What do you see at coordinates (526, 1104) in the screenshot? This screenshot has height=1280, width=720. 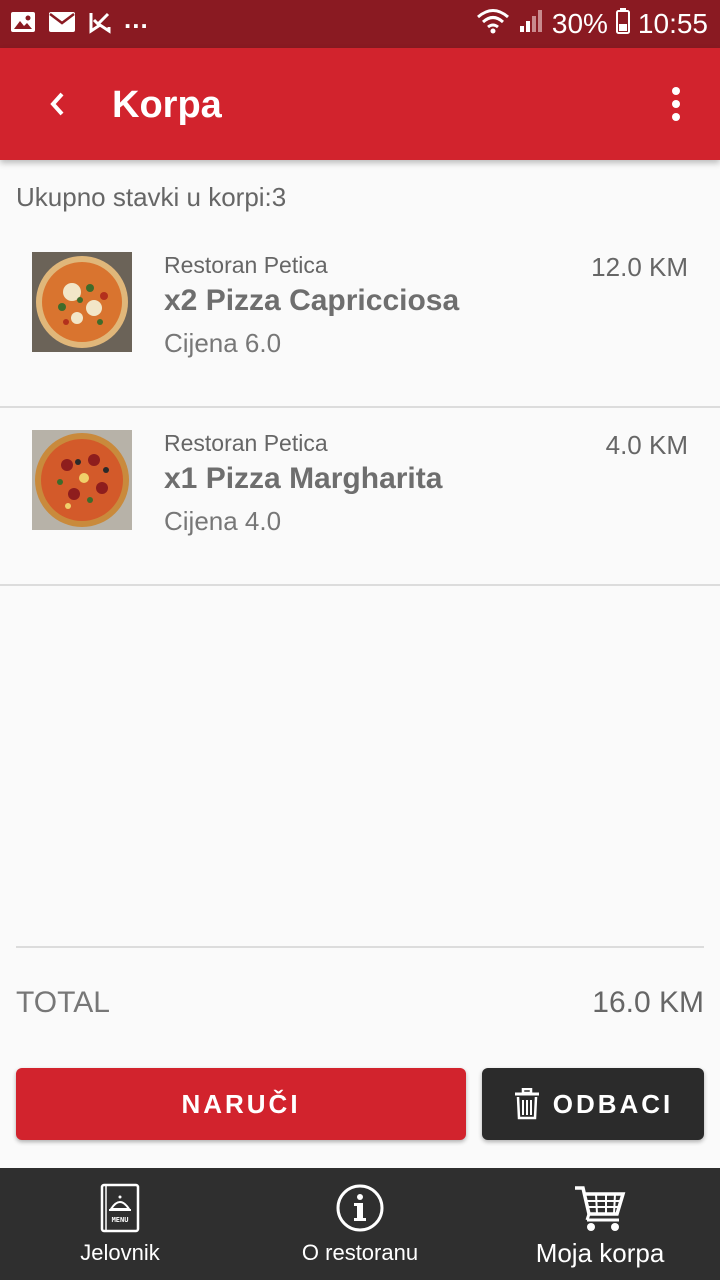 I see `trash-icon` at bounding box center [526, 1104].